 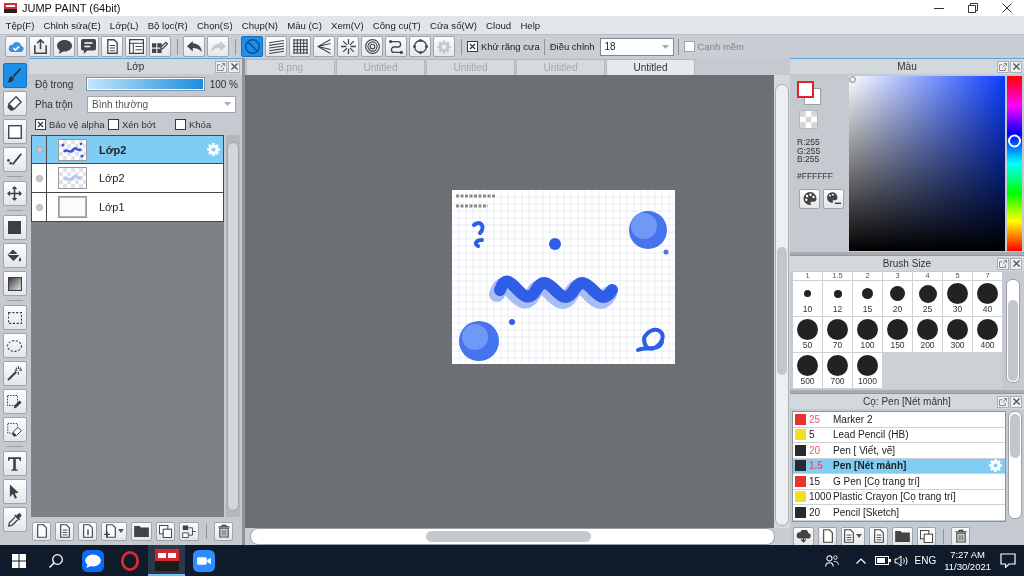 What do you see at coordinates (837, 370) in the screenshot?
I see `brush-size-option: 700` at bounding box center [837, 370].